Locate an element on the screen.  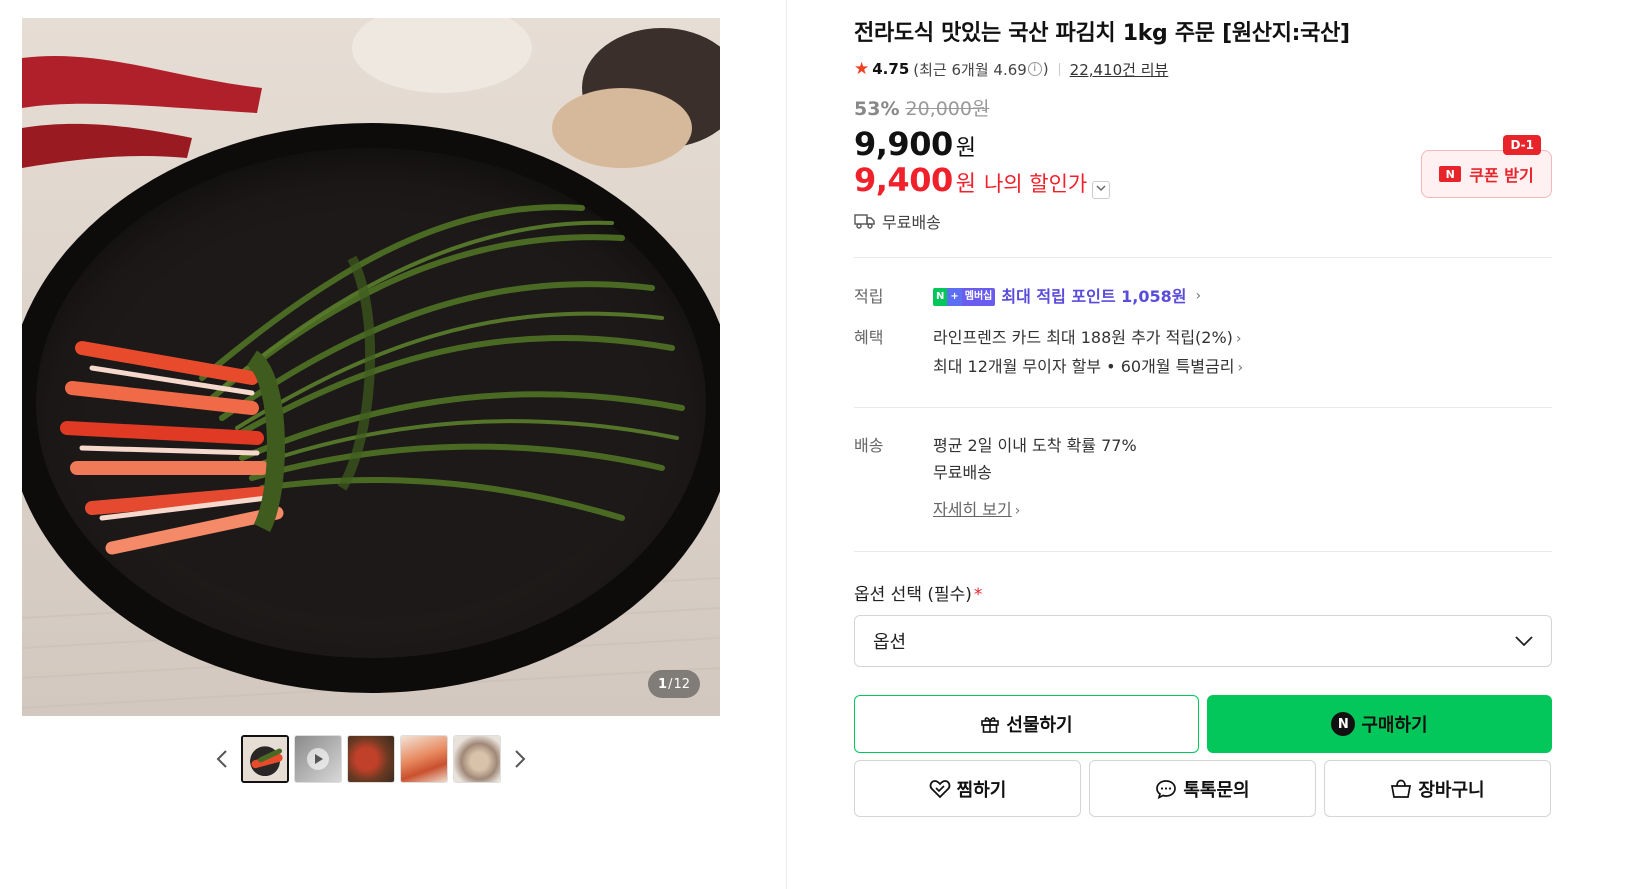
perk-text: 라인프렌즈 카드 최대 188원 추가 적립(2%) is located at coordinates (1083, 337).